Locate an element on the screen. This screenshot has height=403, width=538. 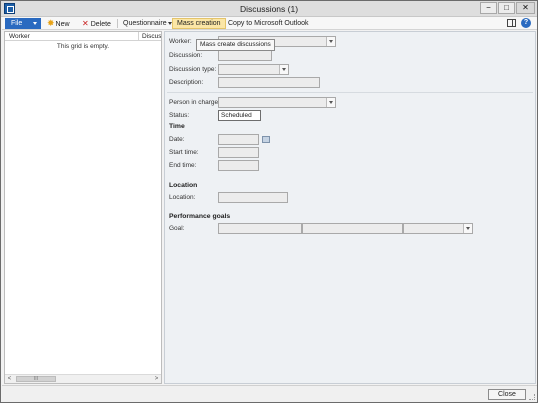
copy-to-outlook-button: Copy to Microsoft Outlook is located at coordinates (268, 23).